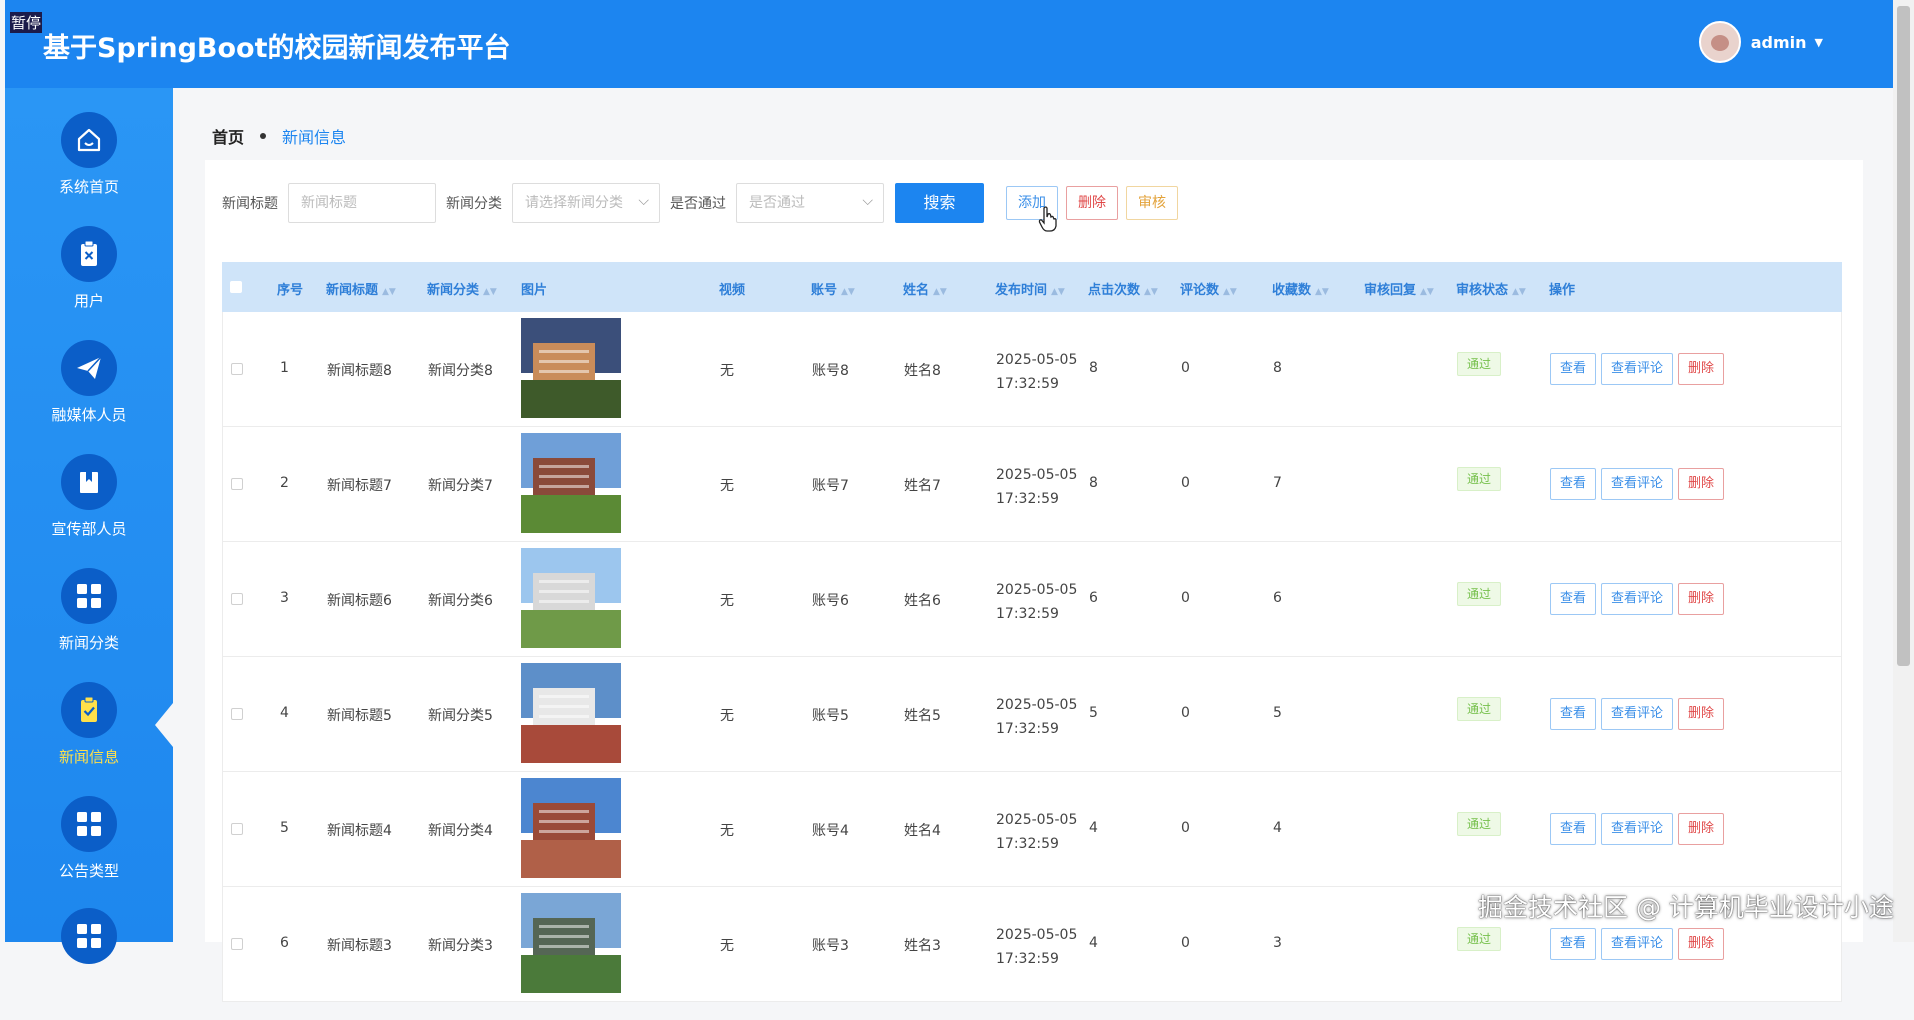  I want to click on breadcrumb-separator, so click(263, 136).